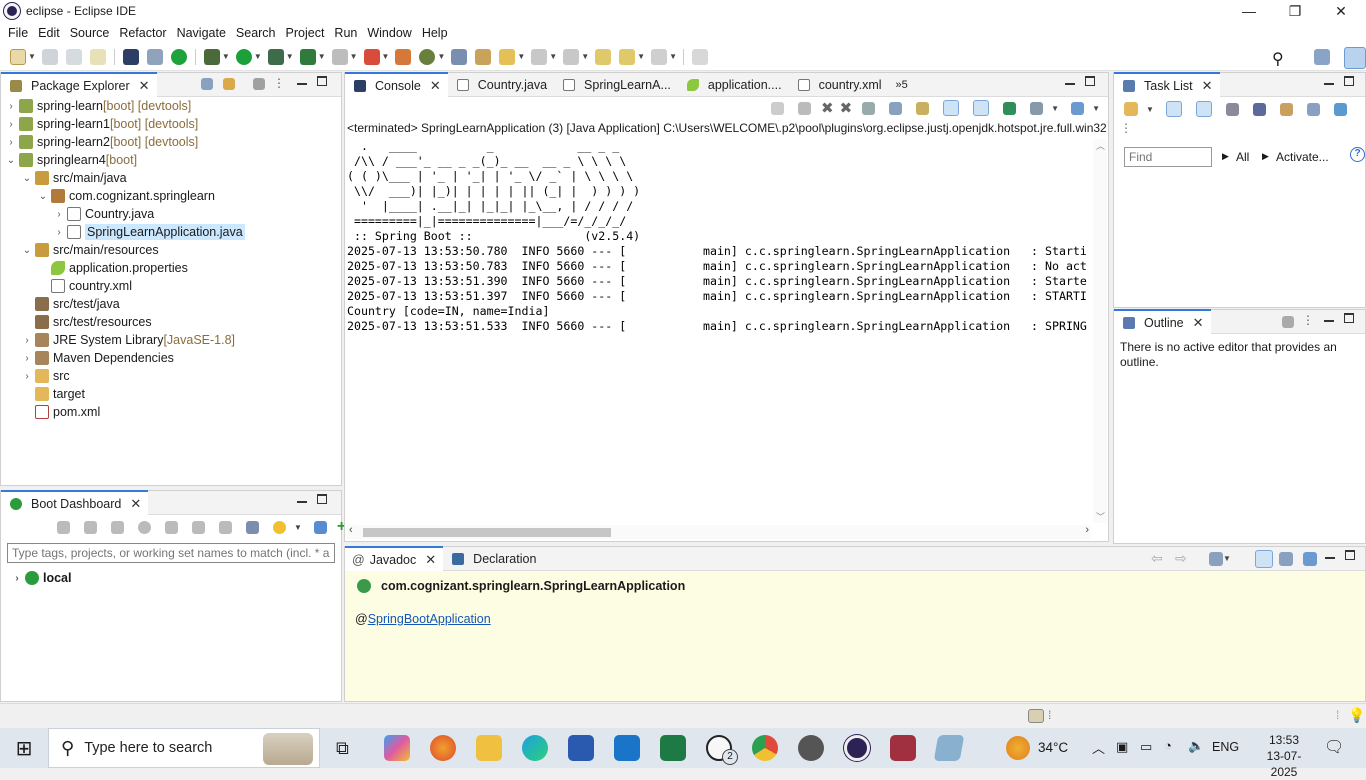 This screenshot has width=1366, height=780. What do you see at coordinates (41, 578) in the screenshot?
I see `tree-item-local: › local` at bounding box center [41, 578].